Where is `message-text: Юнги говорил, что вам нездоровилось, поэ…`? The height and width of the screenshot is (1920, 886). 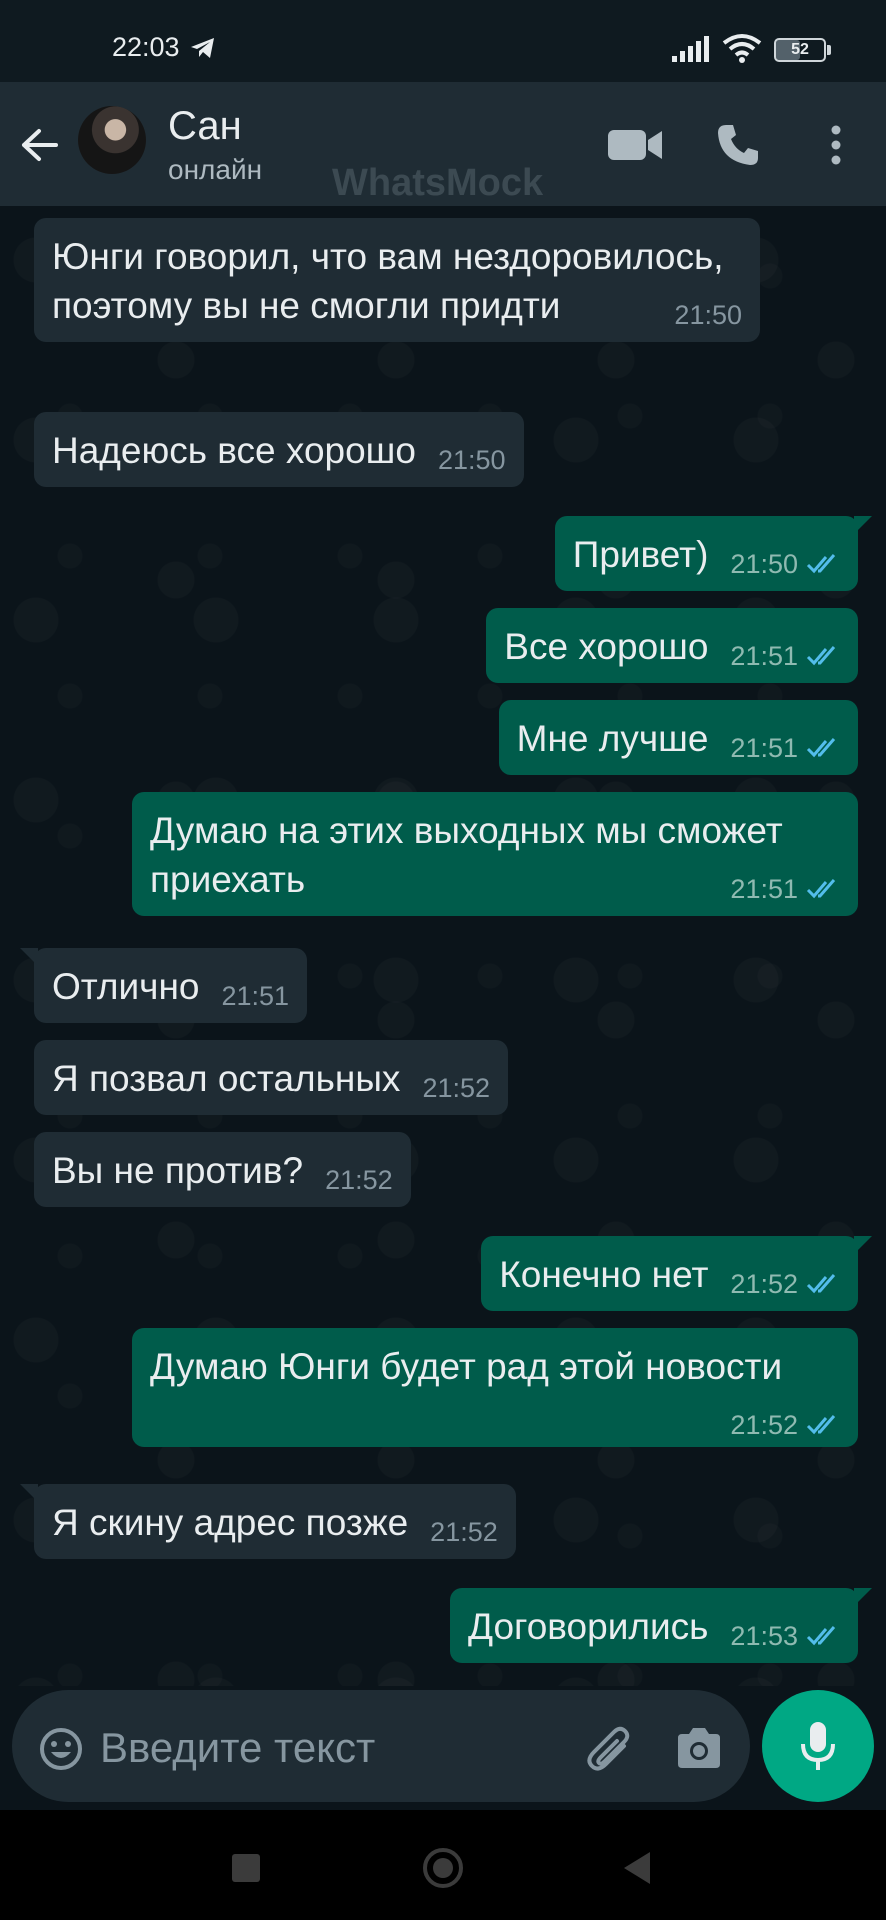 message-text: Юнги говорил, что вам нездоровилось, поэ… is located at coordinates (388, 281).